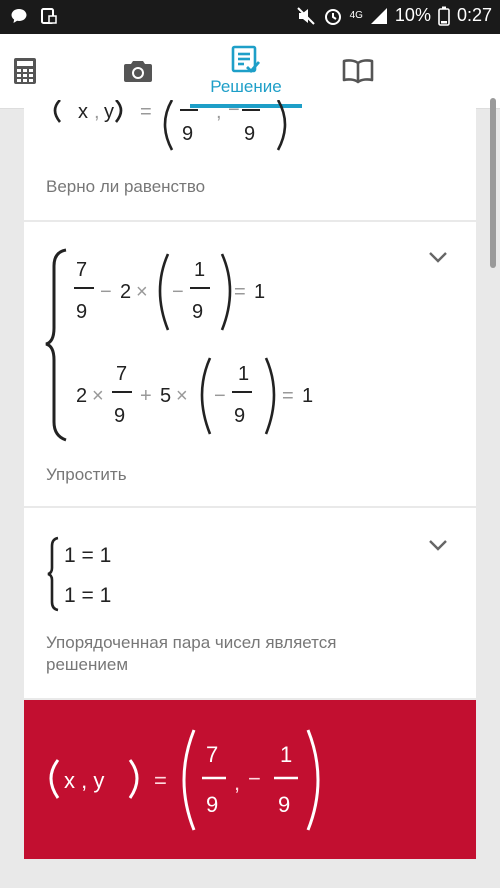  I want to click on tab-camera, so click(138, 71).